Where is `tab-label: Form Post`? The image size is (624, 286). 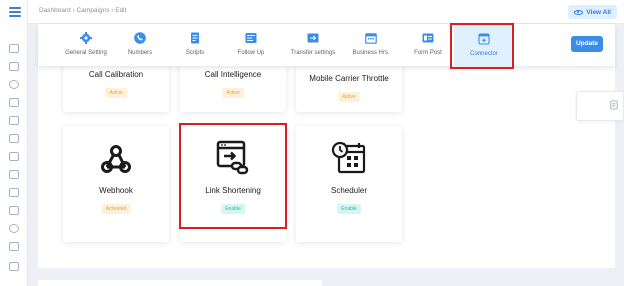
tab-label: Form Post is located at coordinates (428, 53).